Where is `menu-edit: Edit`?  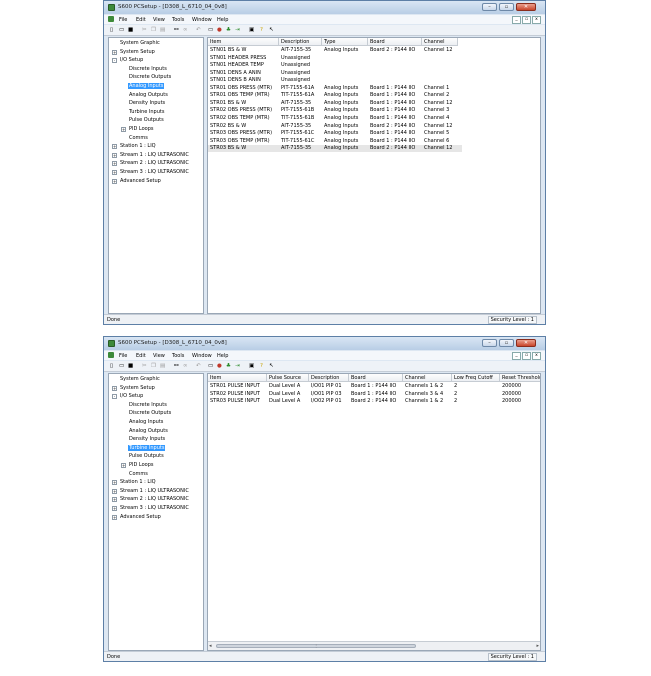 menu-edit: Edit is located at coordinates (141, 356).